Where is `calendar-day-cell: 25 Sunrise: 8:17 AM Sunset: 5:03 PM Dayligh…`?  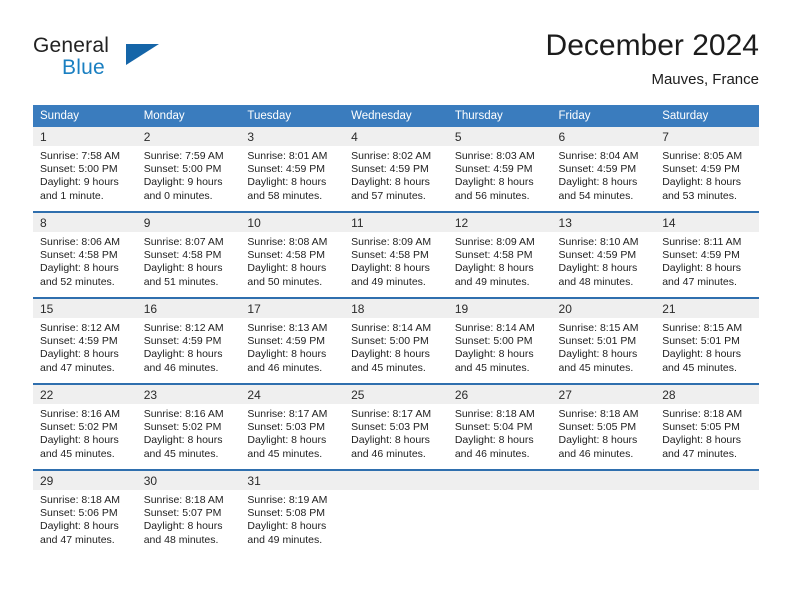
calendar-day-cell: 25 Sunrise: 8:17 AM Sunset: 5:03 PM Dayligh… is located at coordinates (396, 426).